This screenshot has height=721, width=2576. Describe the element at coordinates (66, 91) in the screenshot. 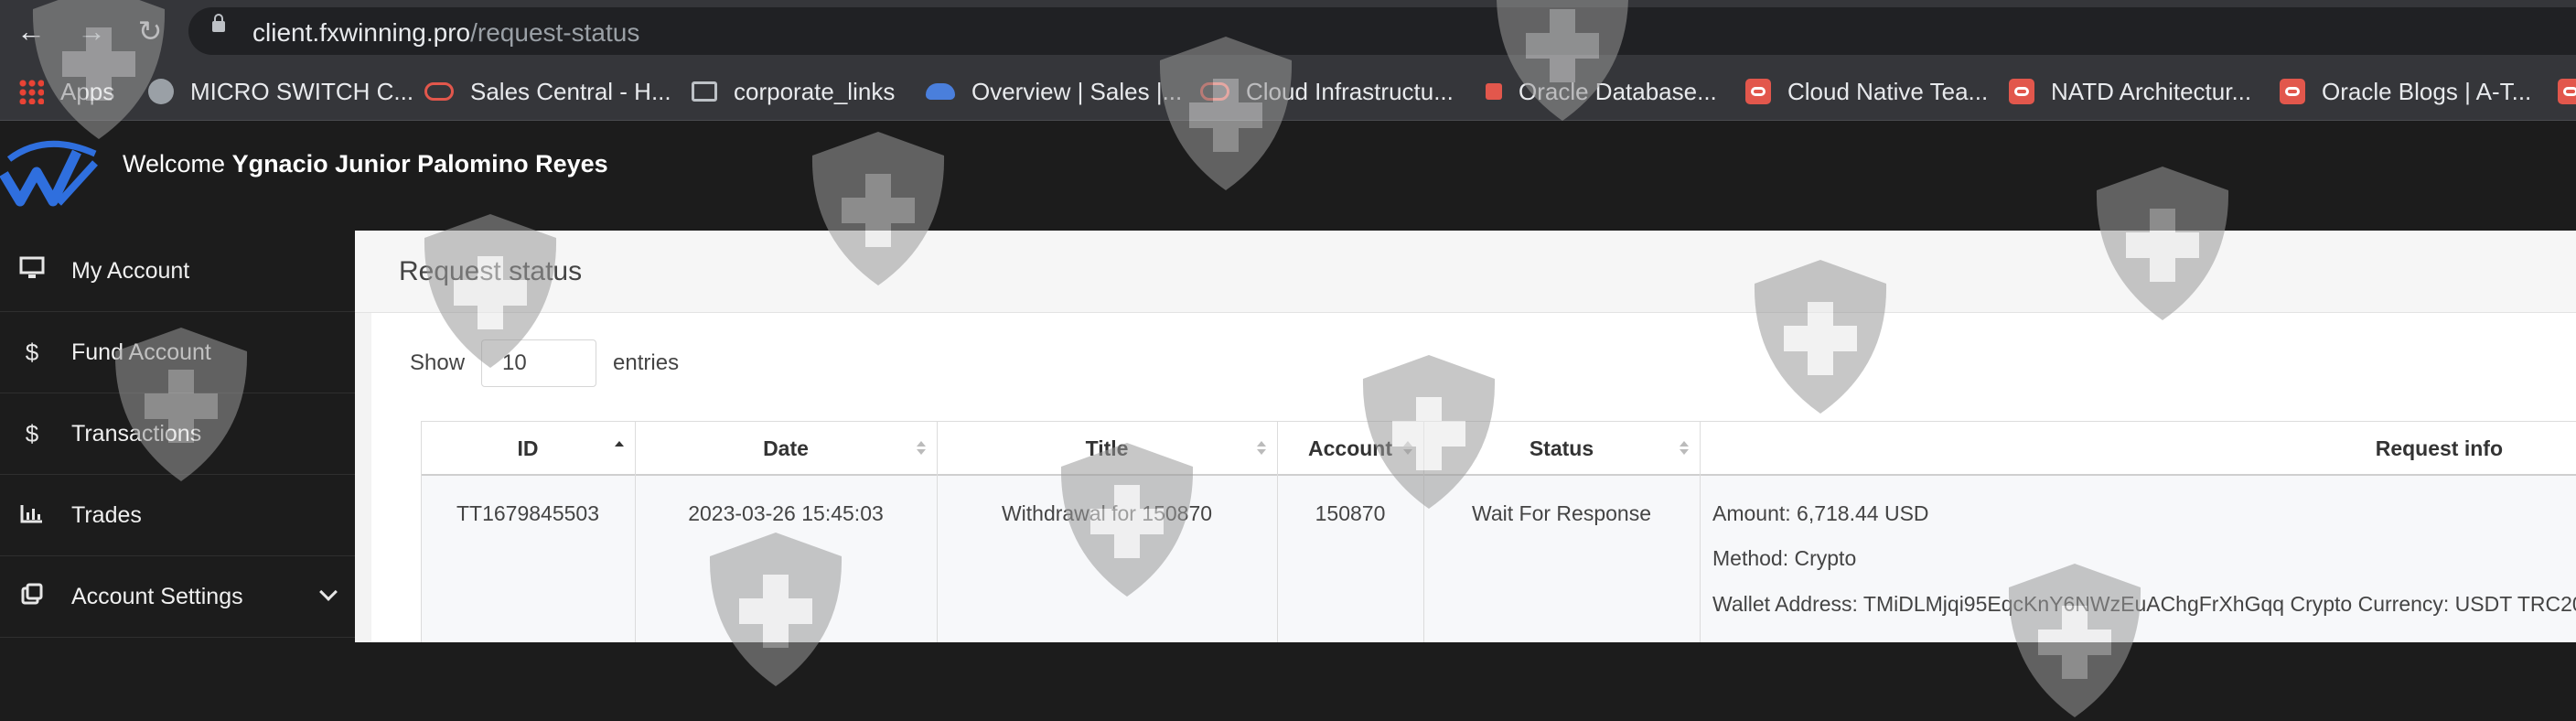

I see `bookmark-apps: Apps` at that location.